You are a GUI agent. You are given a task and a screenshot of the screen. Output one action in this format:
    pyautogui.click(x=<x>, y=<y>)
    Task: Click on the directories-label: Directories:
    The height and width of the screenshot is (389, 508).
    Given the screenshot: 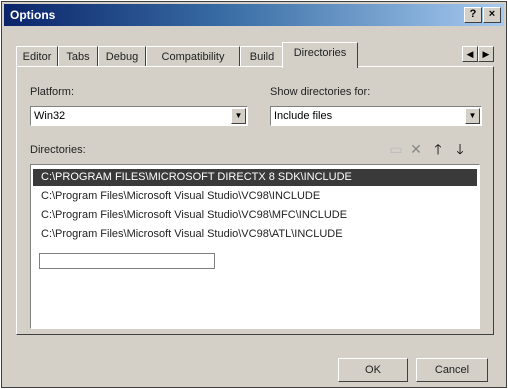 What is the action you would take?
    pyautogui.click(x=58, y=150)
    